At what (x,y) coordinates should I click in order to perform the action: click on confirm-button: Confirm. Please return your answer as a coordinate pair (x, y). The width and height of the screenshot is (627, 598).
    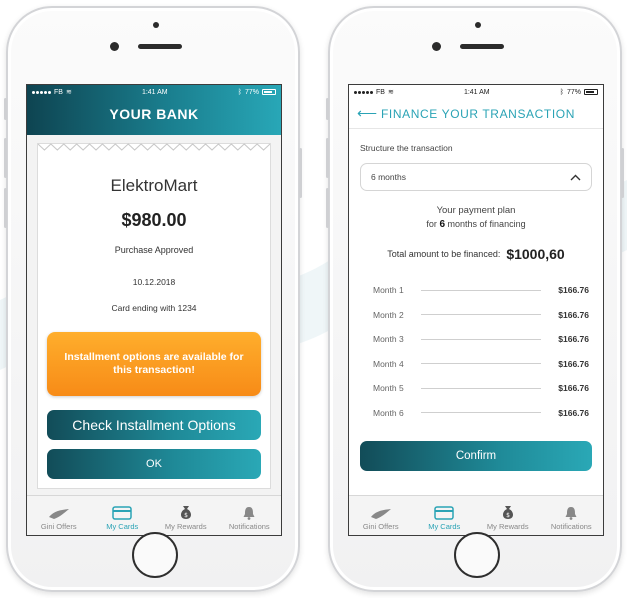
    Looking at the image, I should click on (476, 456).